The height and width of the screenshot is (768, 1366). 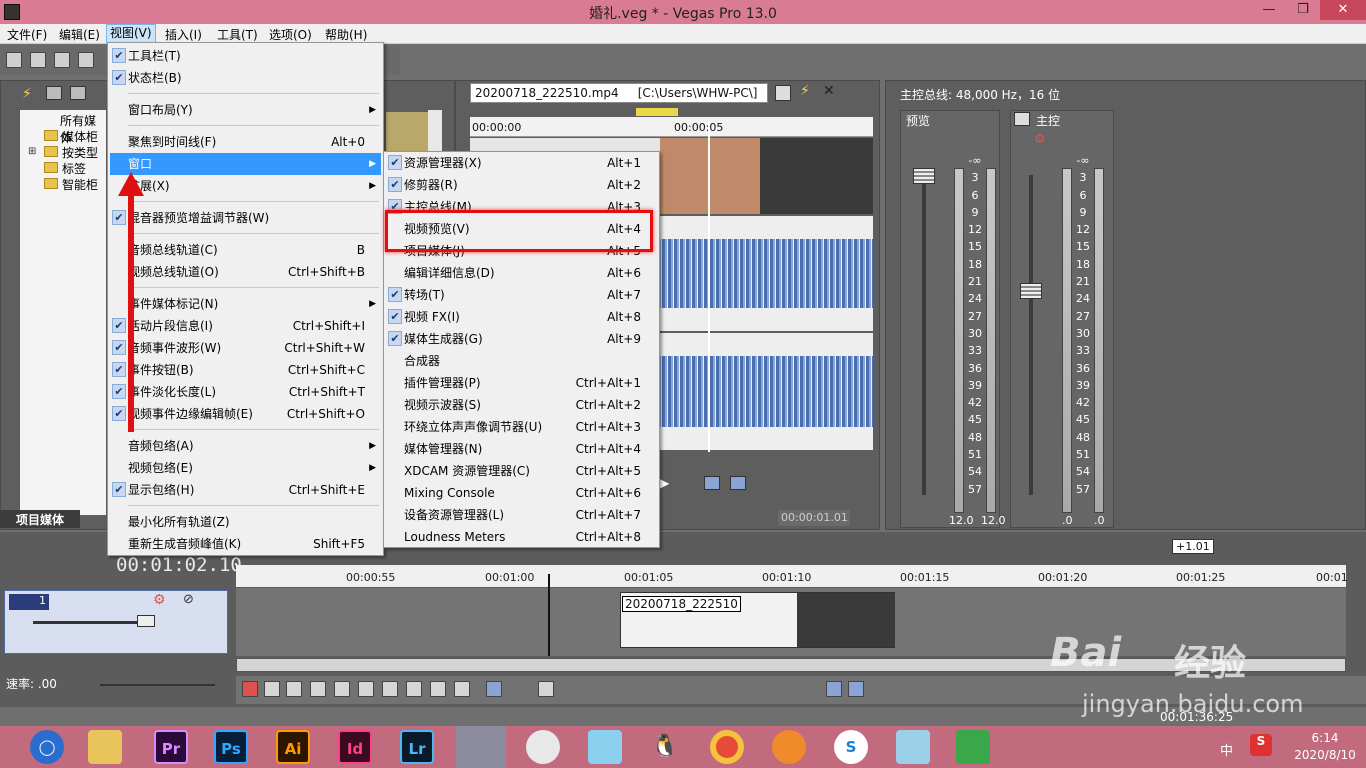 I want to click on timeline-cursor, so click(x=549, y=615).